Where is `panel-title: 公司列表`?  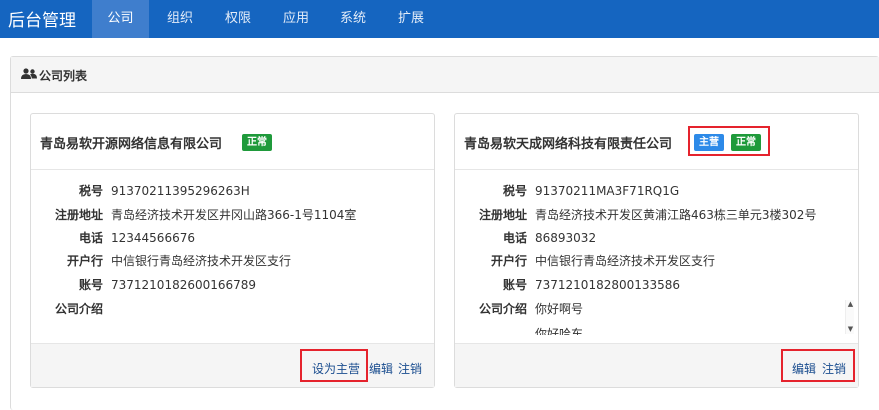 panel-title: 公司列表 is located at coordinates (63, 76).